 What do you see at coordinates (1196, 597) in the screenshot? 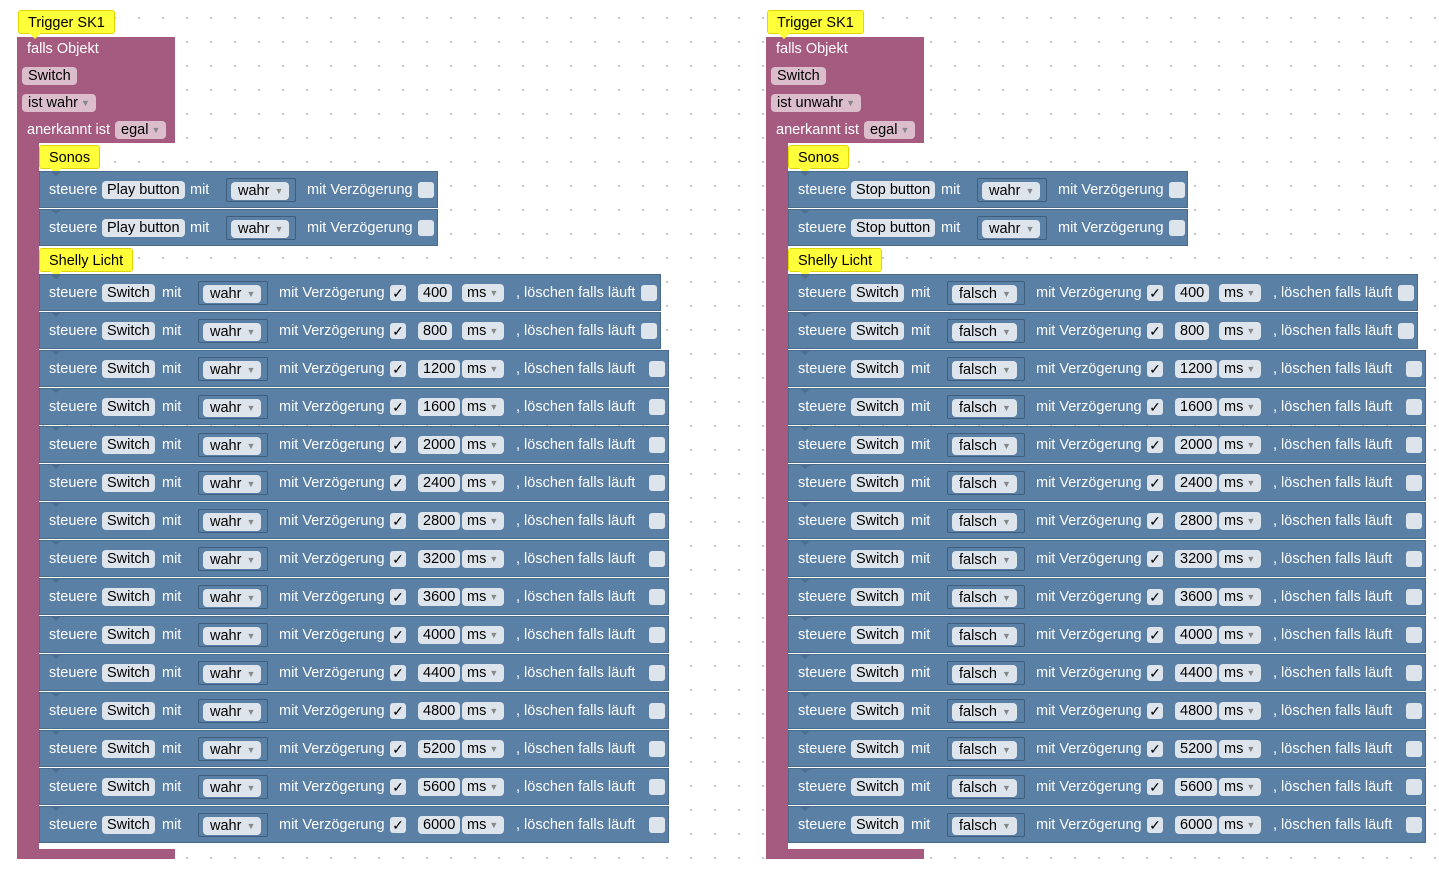
I see `delay-value-field: 3600` at bounding box center [1196, 597].